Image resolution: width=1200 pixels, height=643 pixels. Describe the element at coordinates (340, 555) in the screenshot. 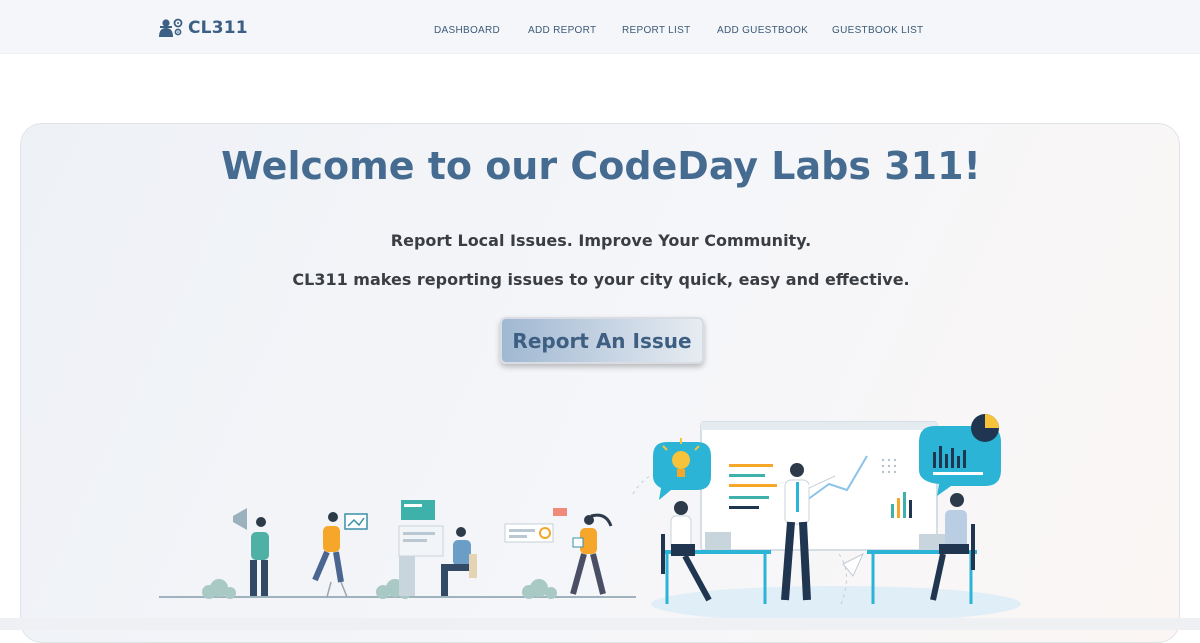

I see `person-photo` at that location.